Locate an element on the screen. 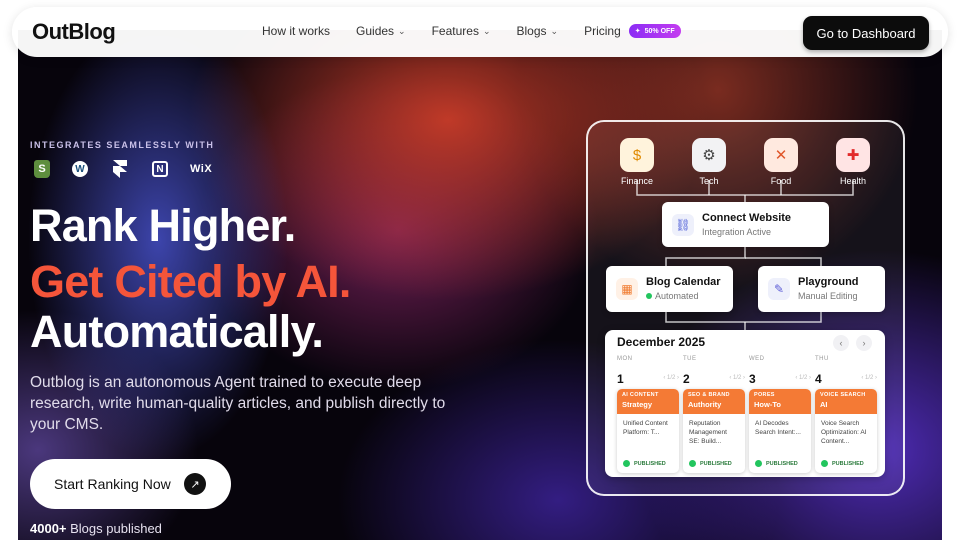 The width and height of the screenshot is (960, 540). calendar-icon: ▦ is located at coordinates (627, 289).